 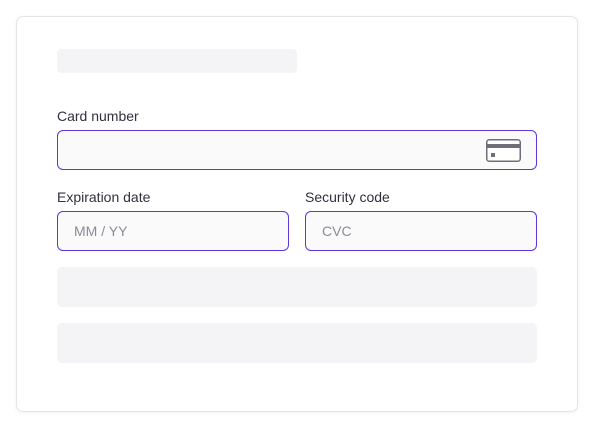 I want to click on security-code-label: Security code, so click(x=347, y=197).